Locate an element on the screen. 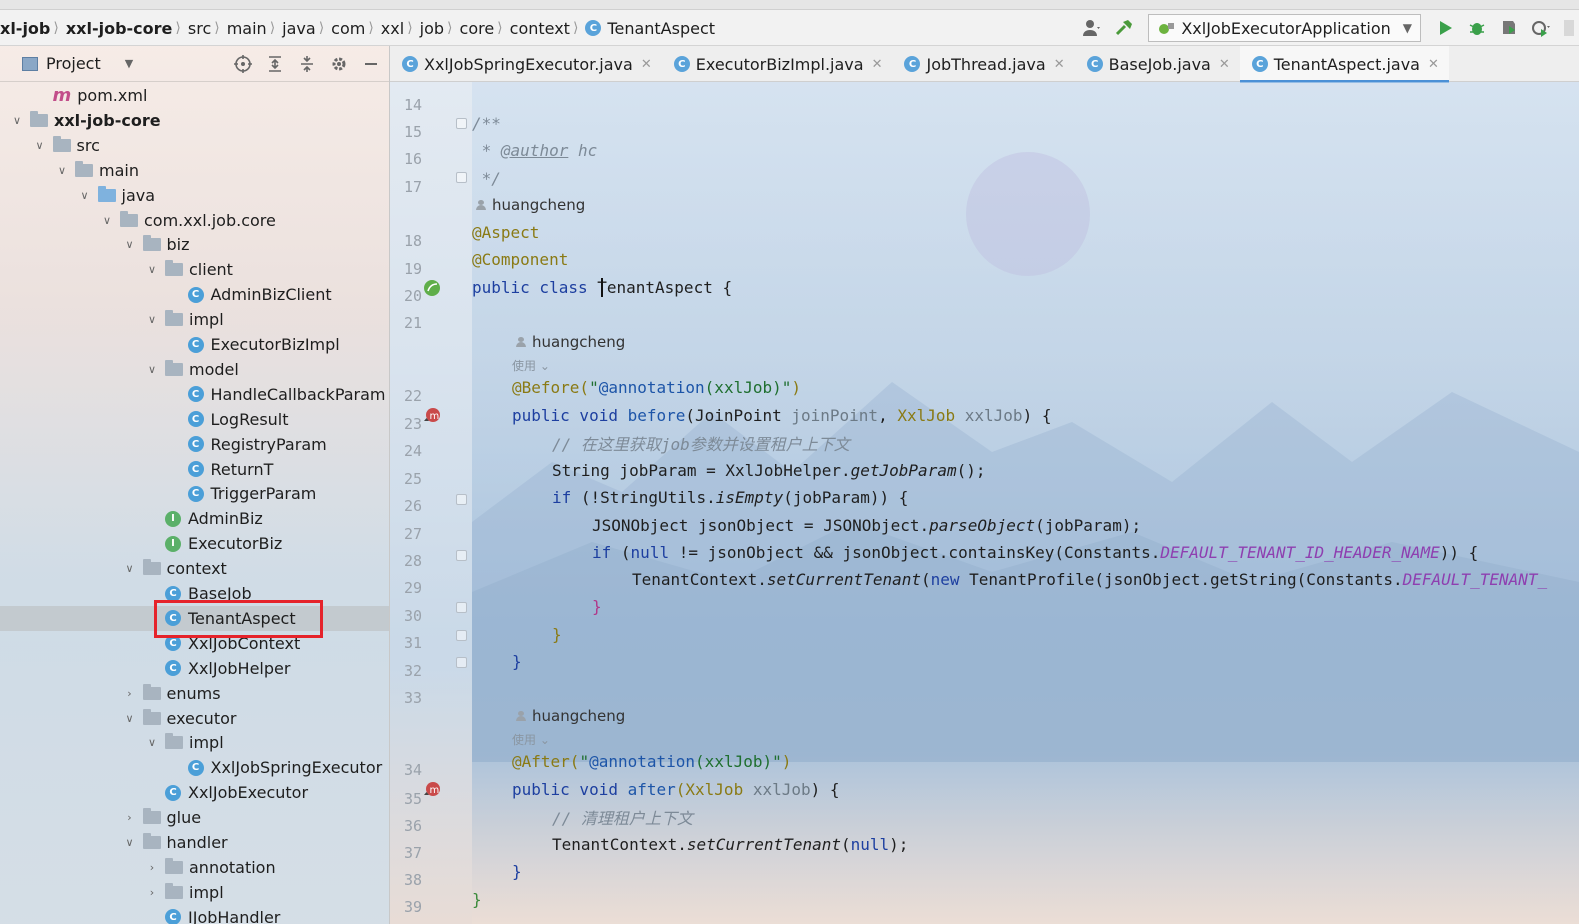 Image resolution: width=1579 pixels, height=924 pixels. tree-item-logresult: C LogResult is located at coordinates (194, 419).